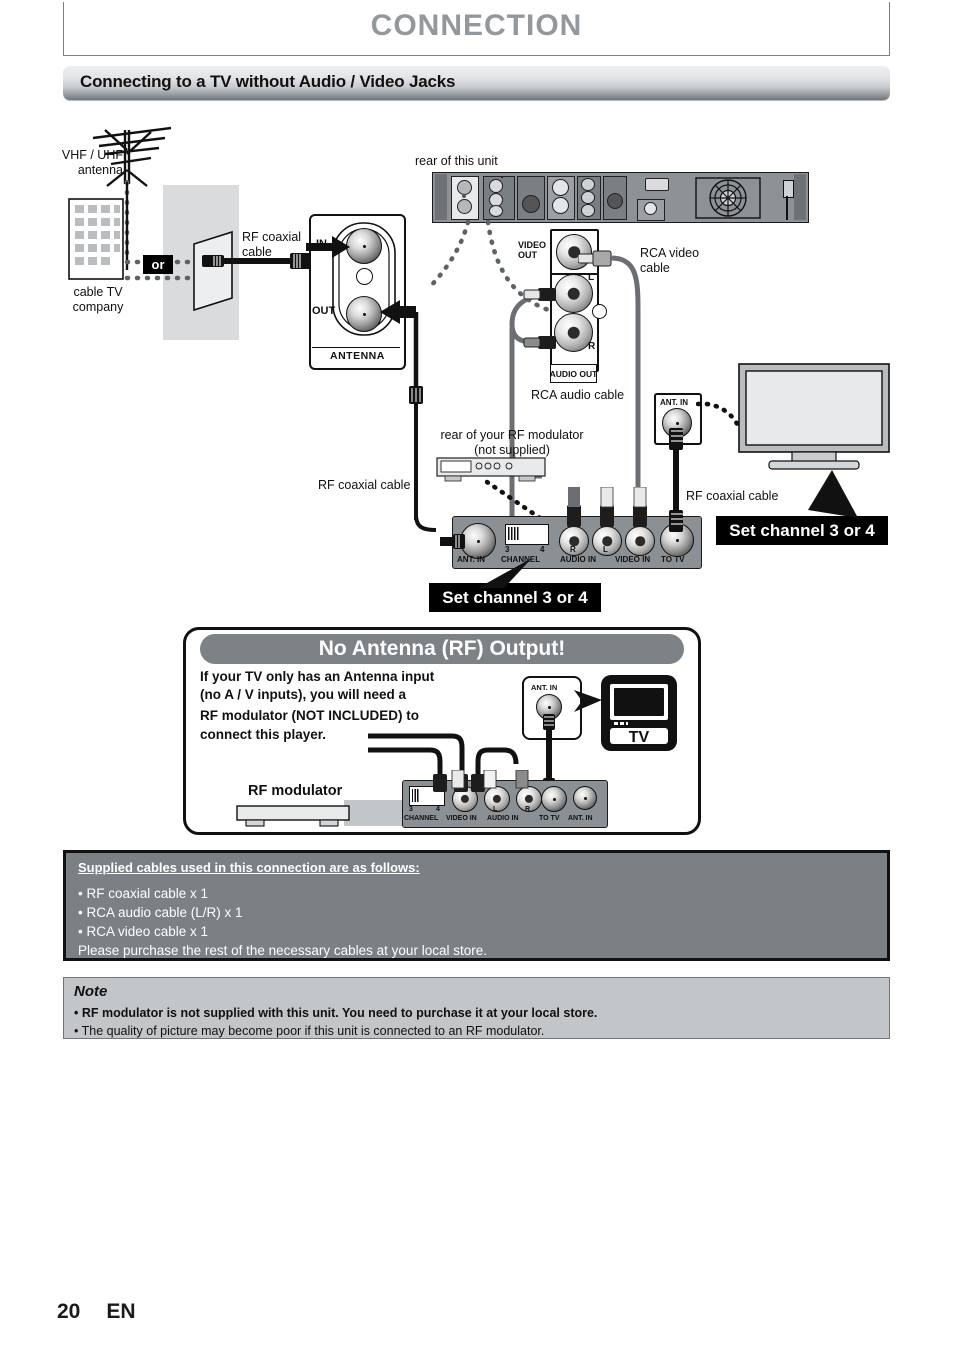 This screenshot has height=1348, width=954. Describe the element at coordinates (528, 809) in the screenshot. I see `callout-audio-r-label: R` at that location.